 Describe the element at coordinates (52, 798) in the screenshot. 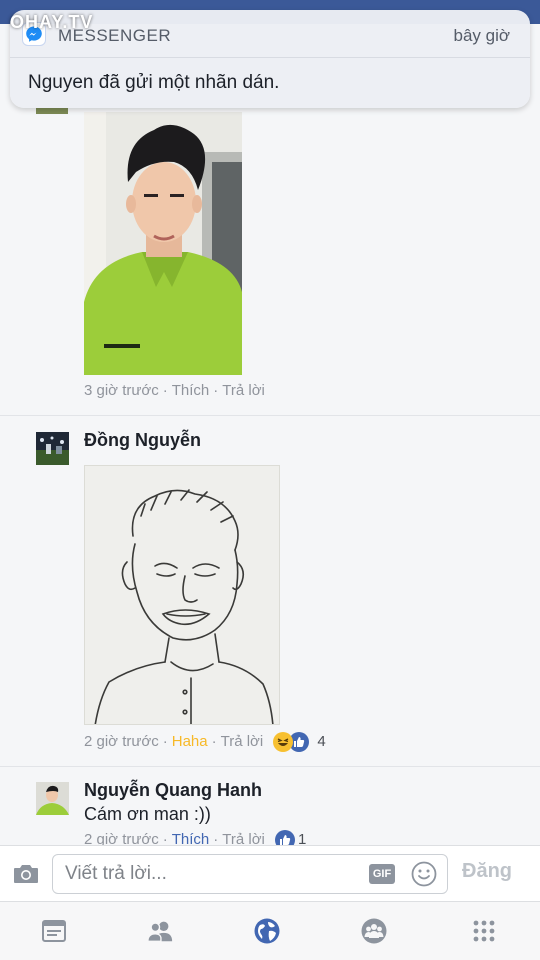

I see `avatar-nguyen-quang-hanh` at that location.